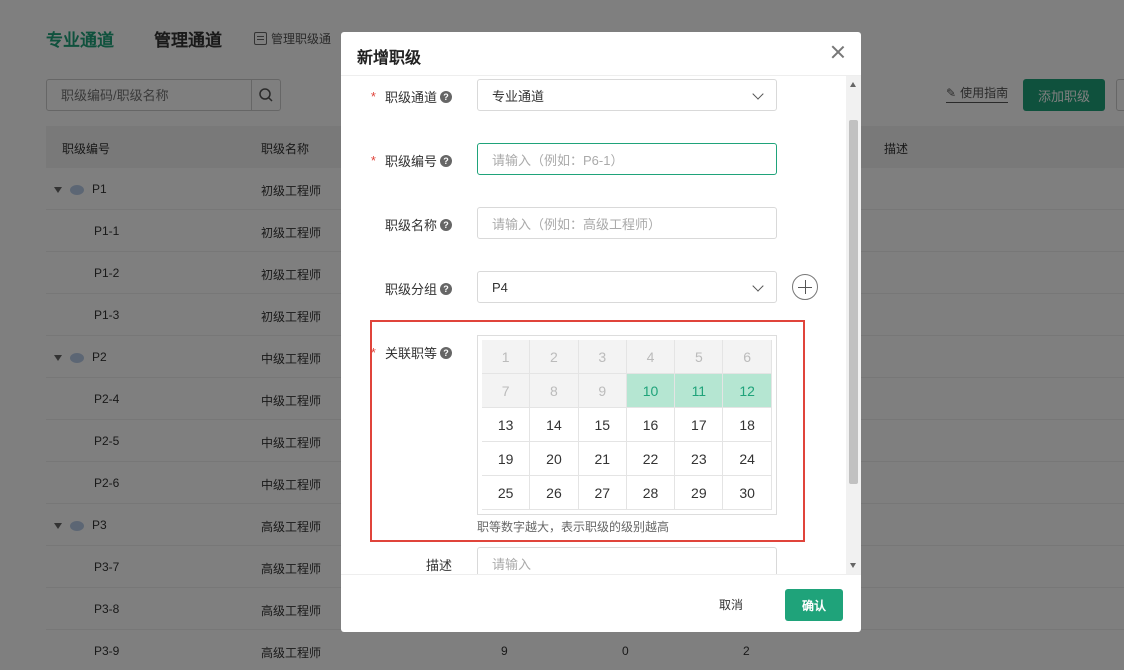 This screenshot has height=670, width=1124. I want to click on name-input: 请输入（例如：高级工程师）, so click(627, 223).